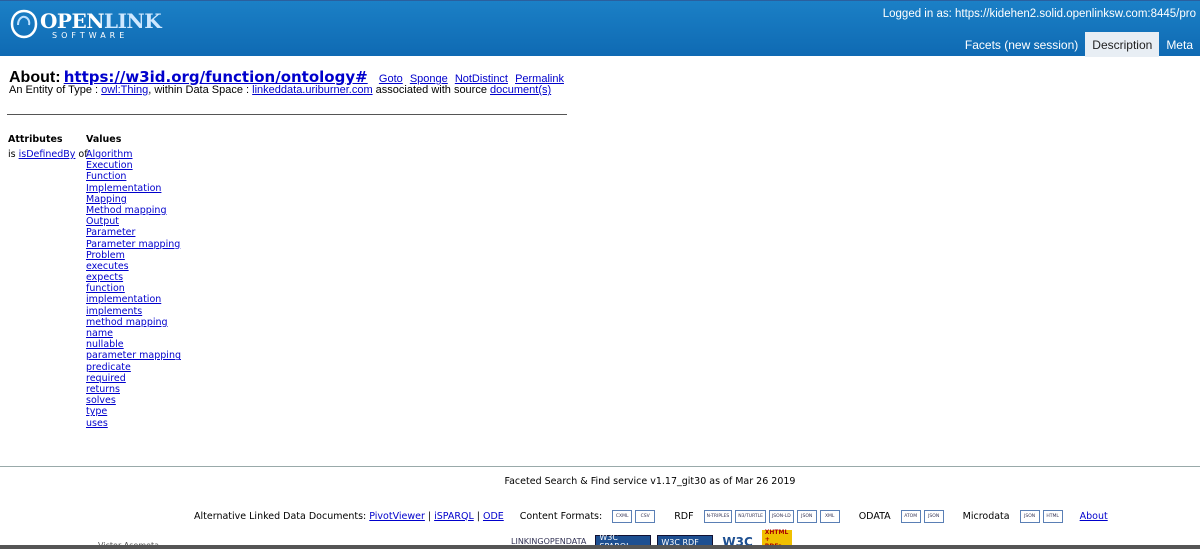  What do you see at coordinates (561, 516) in the screenshot?
I see `content-formats-label: Content Formats:` at bounding box center [561, 516].